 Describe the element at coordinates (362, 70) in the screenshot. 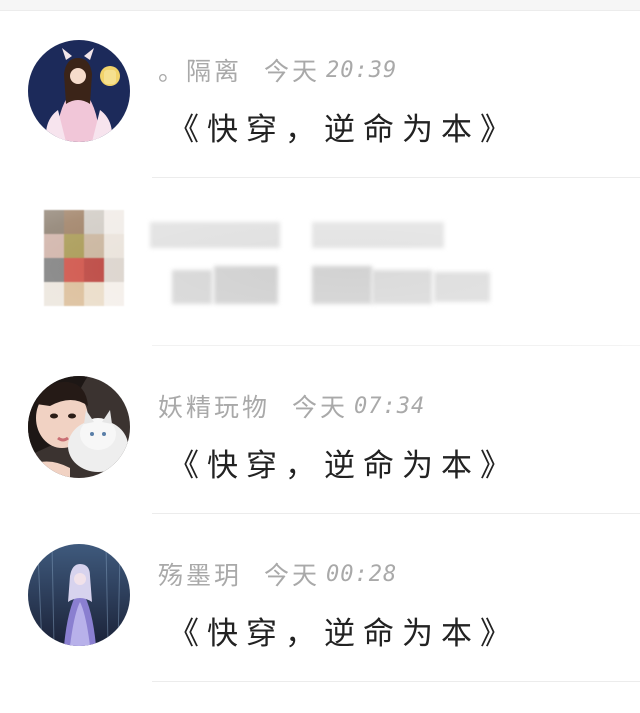

I see `timestamp: 20:39` at that location.